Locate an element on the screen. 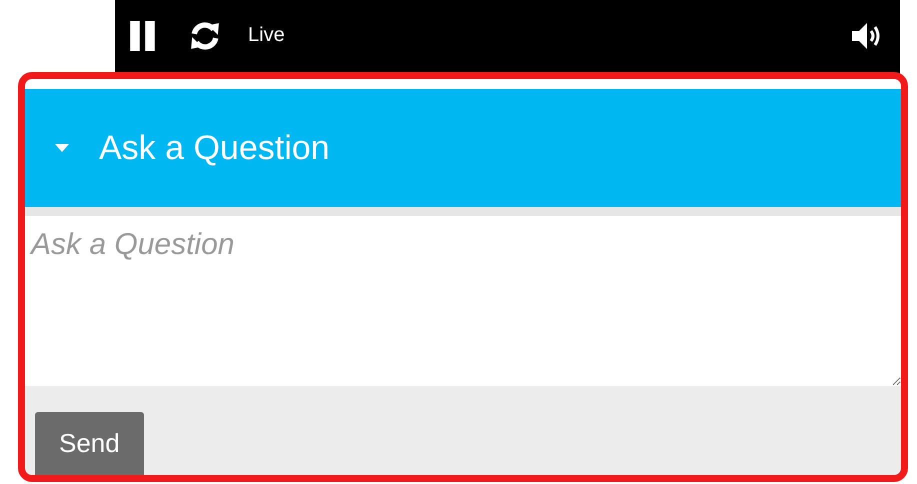  speaker-icon is located at coordinates (867, 36).